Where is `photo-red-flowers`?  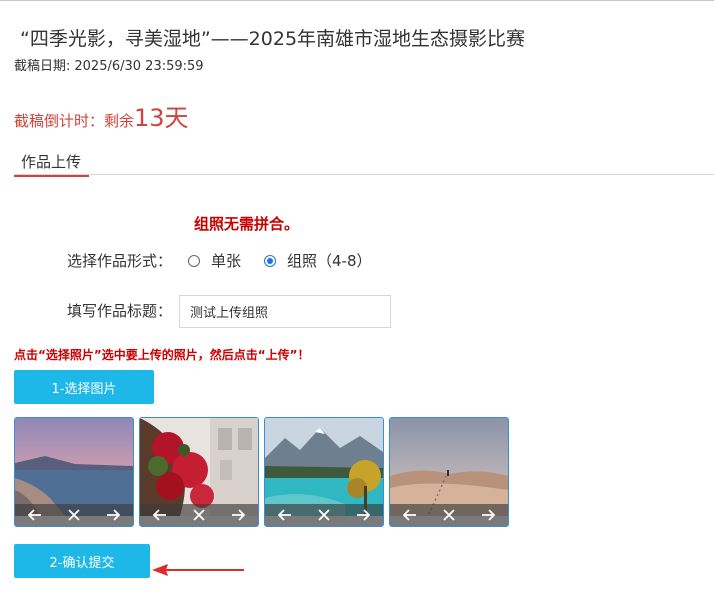
photo-red-flowers is located at coordinates (199, 467).